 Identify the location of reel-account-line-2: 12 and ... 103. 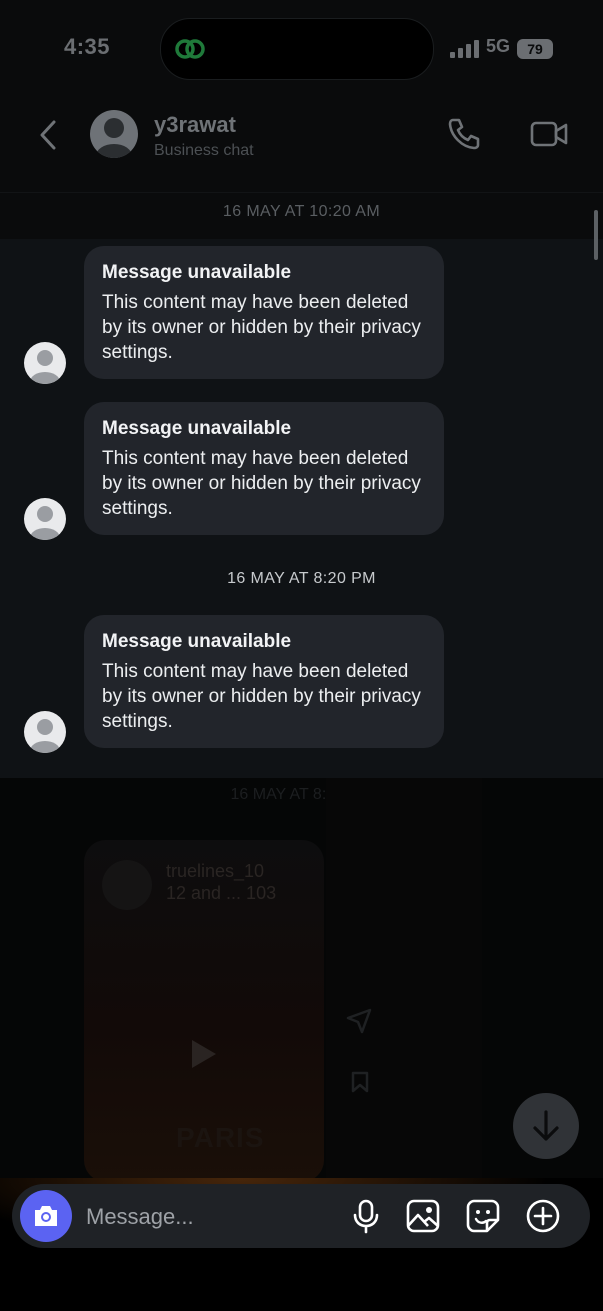
(221, 893).